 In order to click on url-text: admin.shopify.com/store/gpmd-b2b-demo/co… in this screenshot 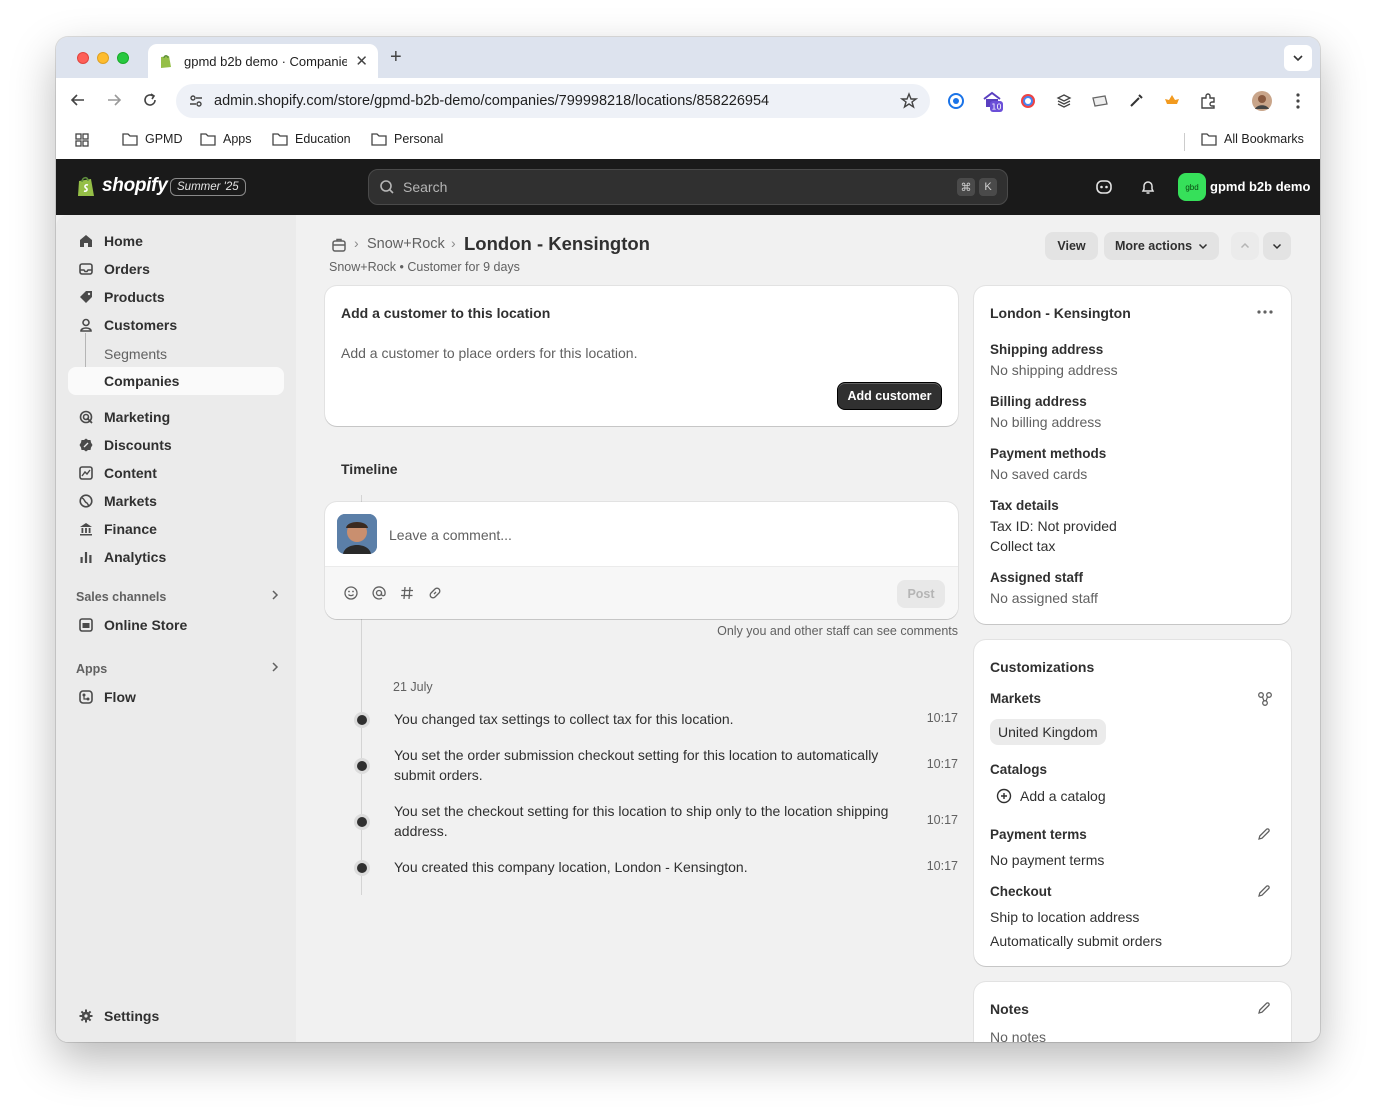, I will do `click(492, 101)`.